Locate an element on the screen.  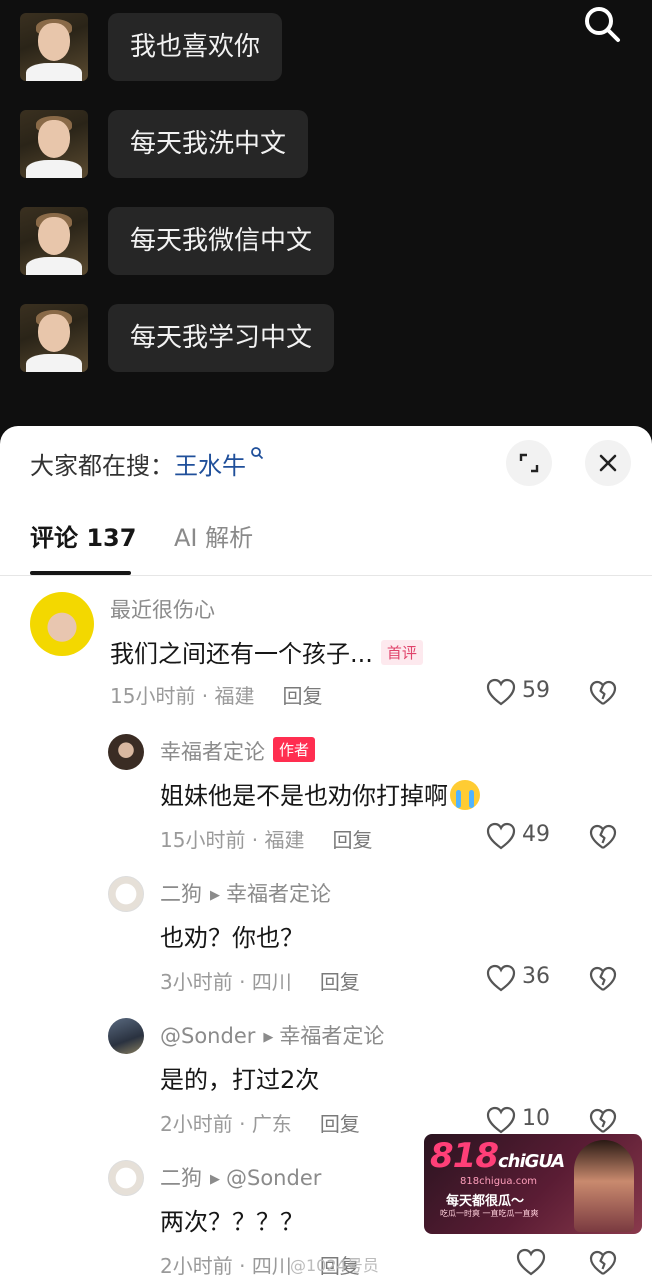
comment-author: 二狗 ▶ 幸福者定论 is located at coordinates (245, 893).